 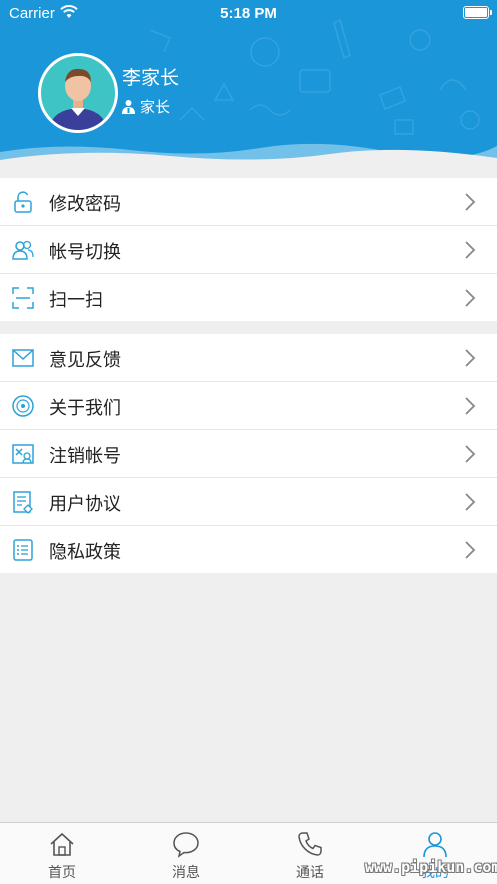 What do you see at coordinates (85, 408) in the screenshot?
I see `menu-label: 关于我们` at bounding box center [85, 408].